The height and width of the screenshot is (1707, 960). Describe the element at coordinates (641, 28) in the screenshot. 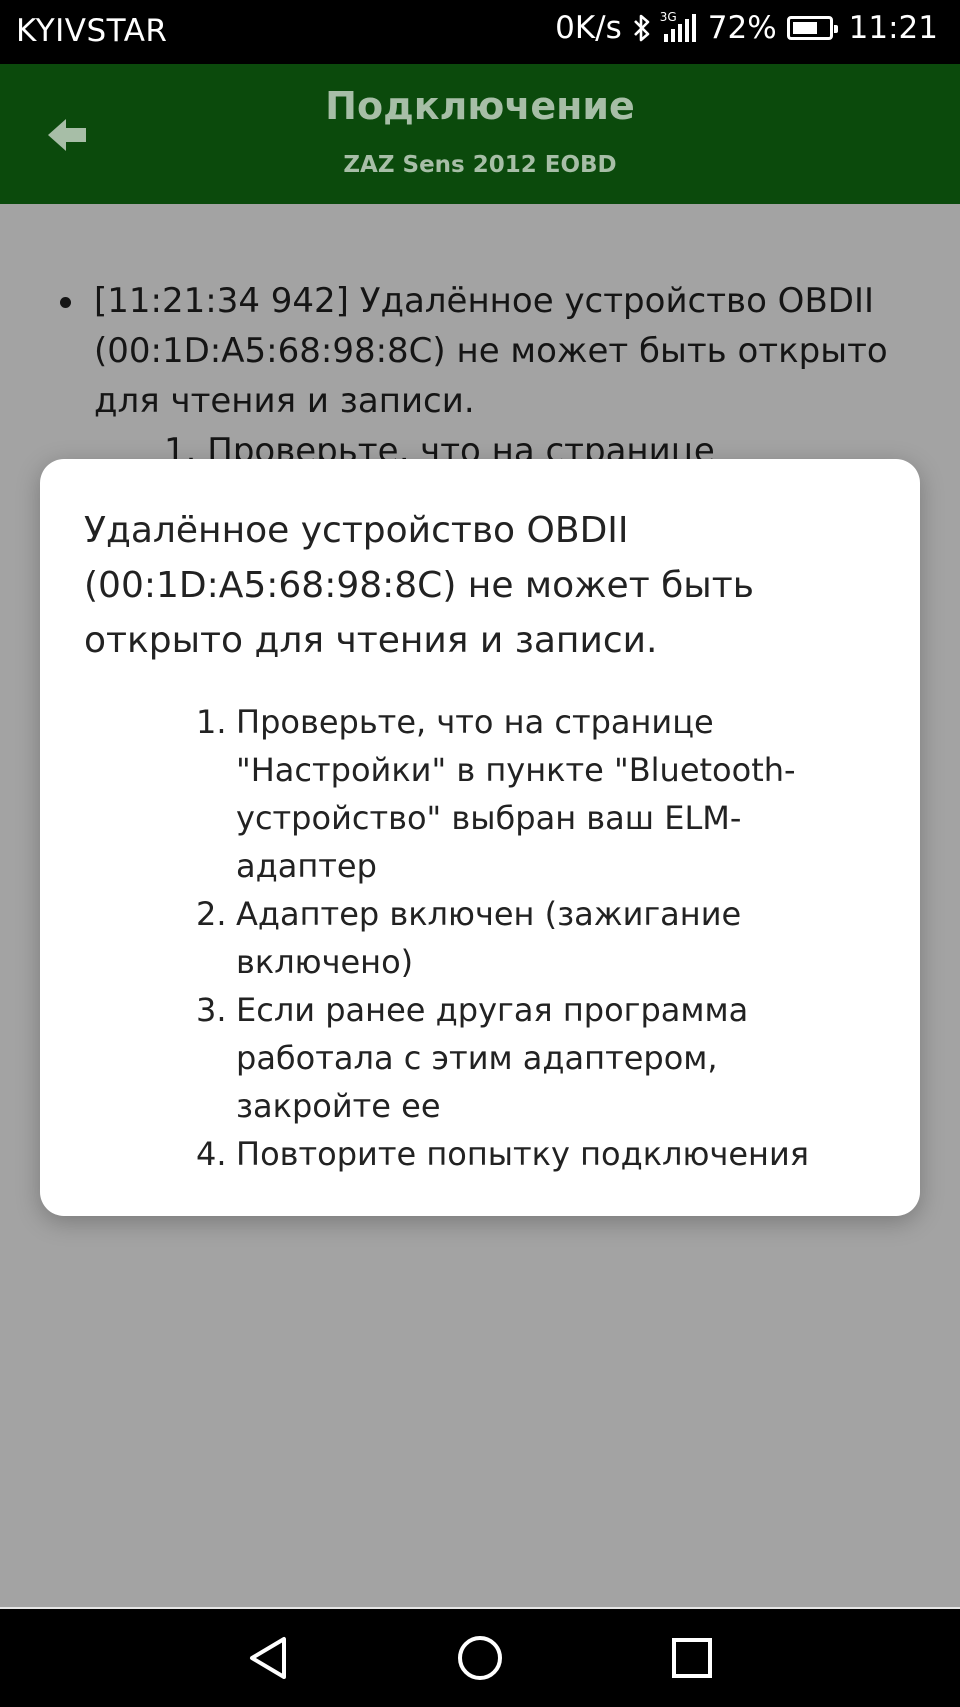

I see `bluetooth-icon` at that location.